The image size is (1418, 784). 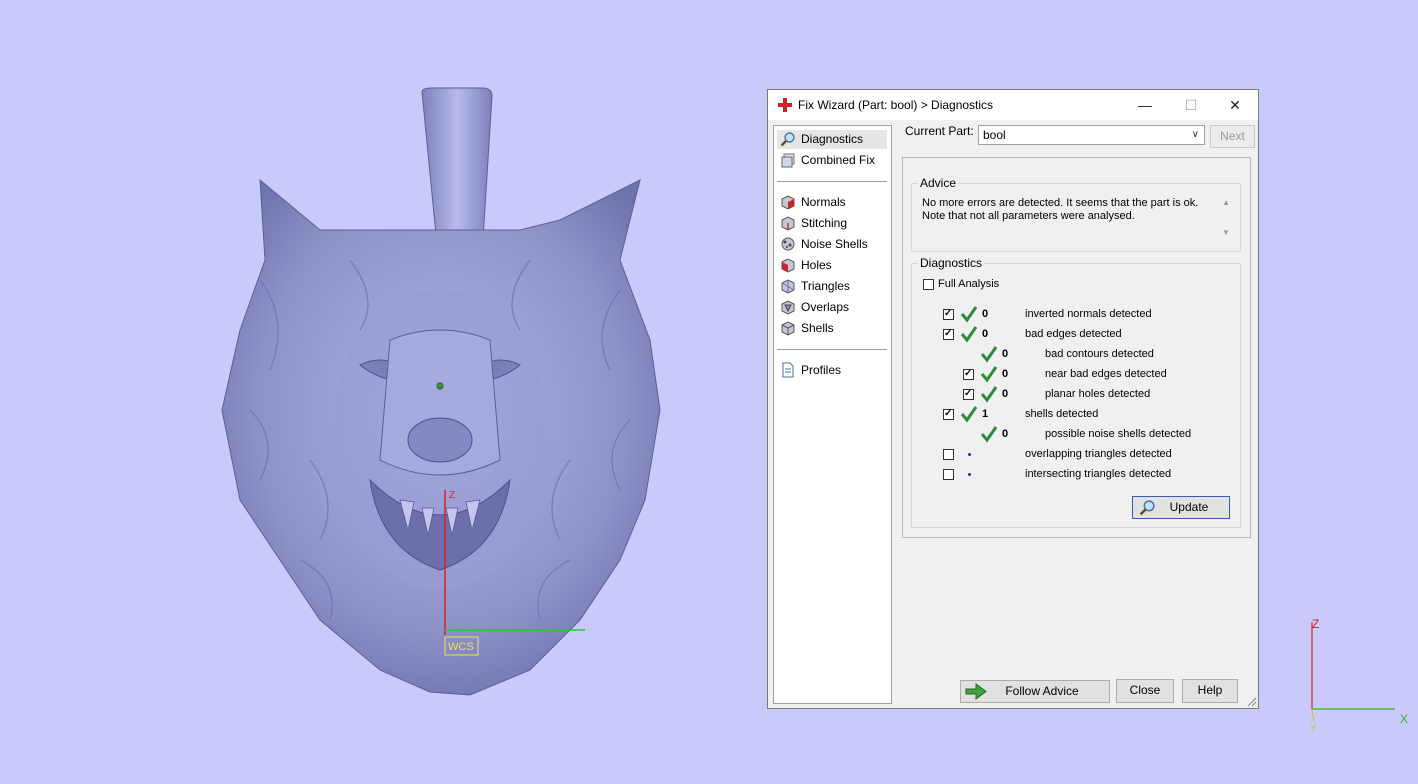 I want to click on nav-item-noise-shells: Noise Shells, so click(x=832, y=244).